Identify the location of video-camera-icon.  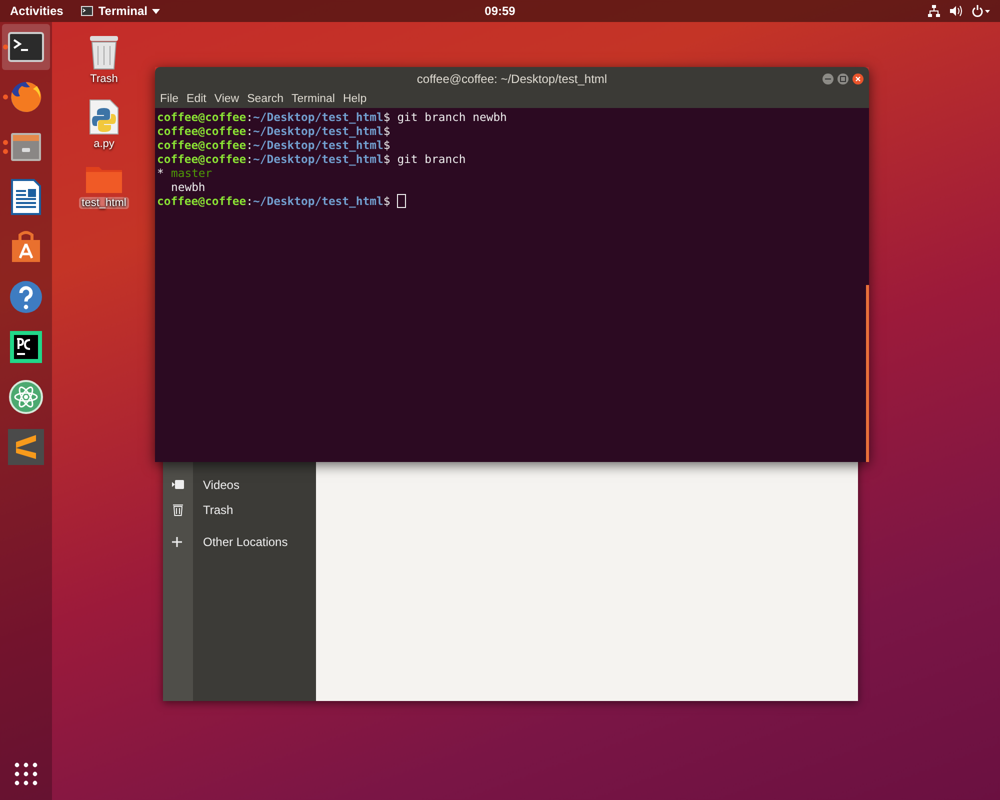
(178, 484).